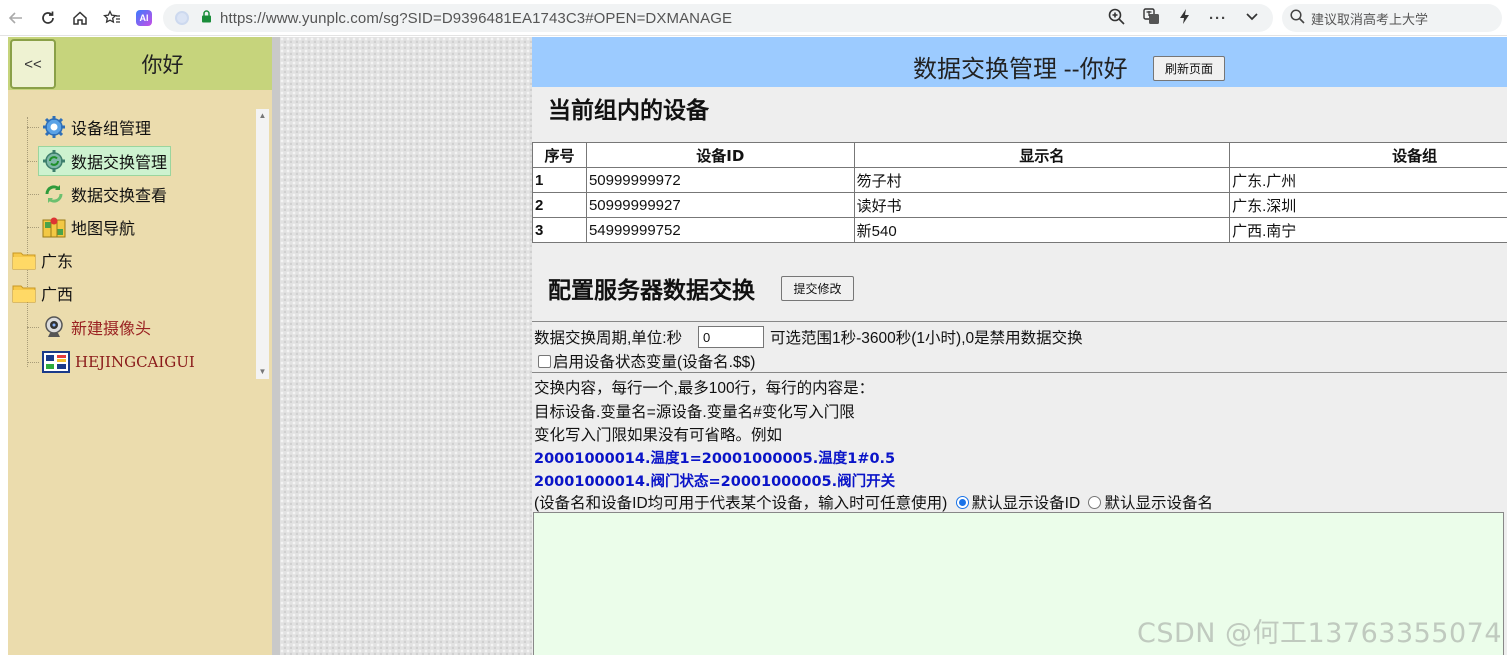 This screenshot has width=1507, height=655. Describe the element at coordinates (182, 18) in the screenshot. I see `site-info-icon` at that location.